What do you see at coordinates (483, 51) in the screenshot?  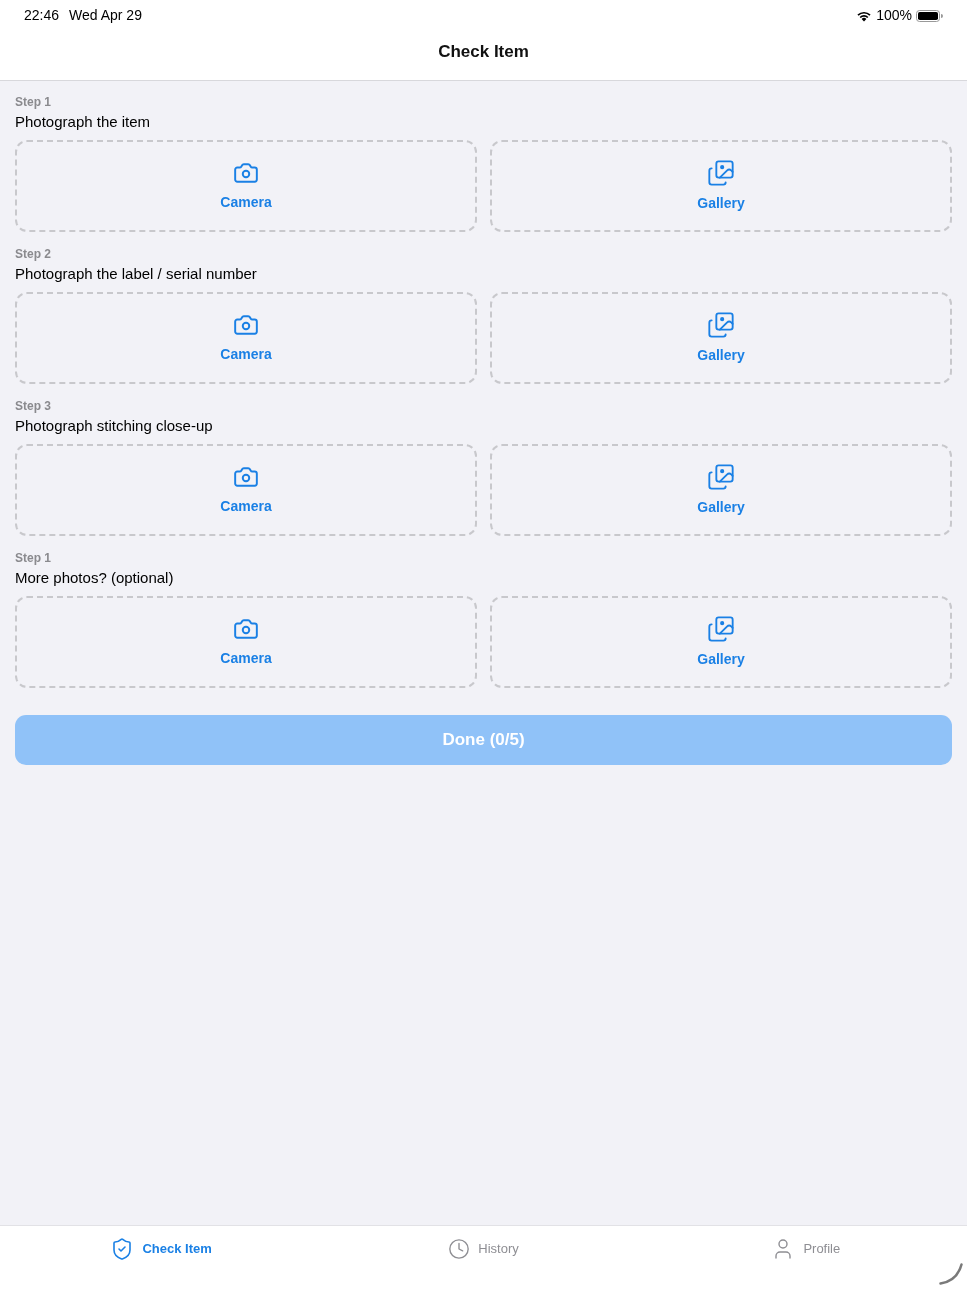 I see `screen-title: Check Item` at bounding box center [483, 51].